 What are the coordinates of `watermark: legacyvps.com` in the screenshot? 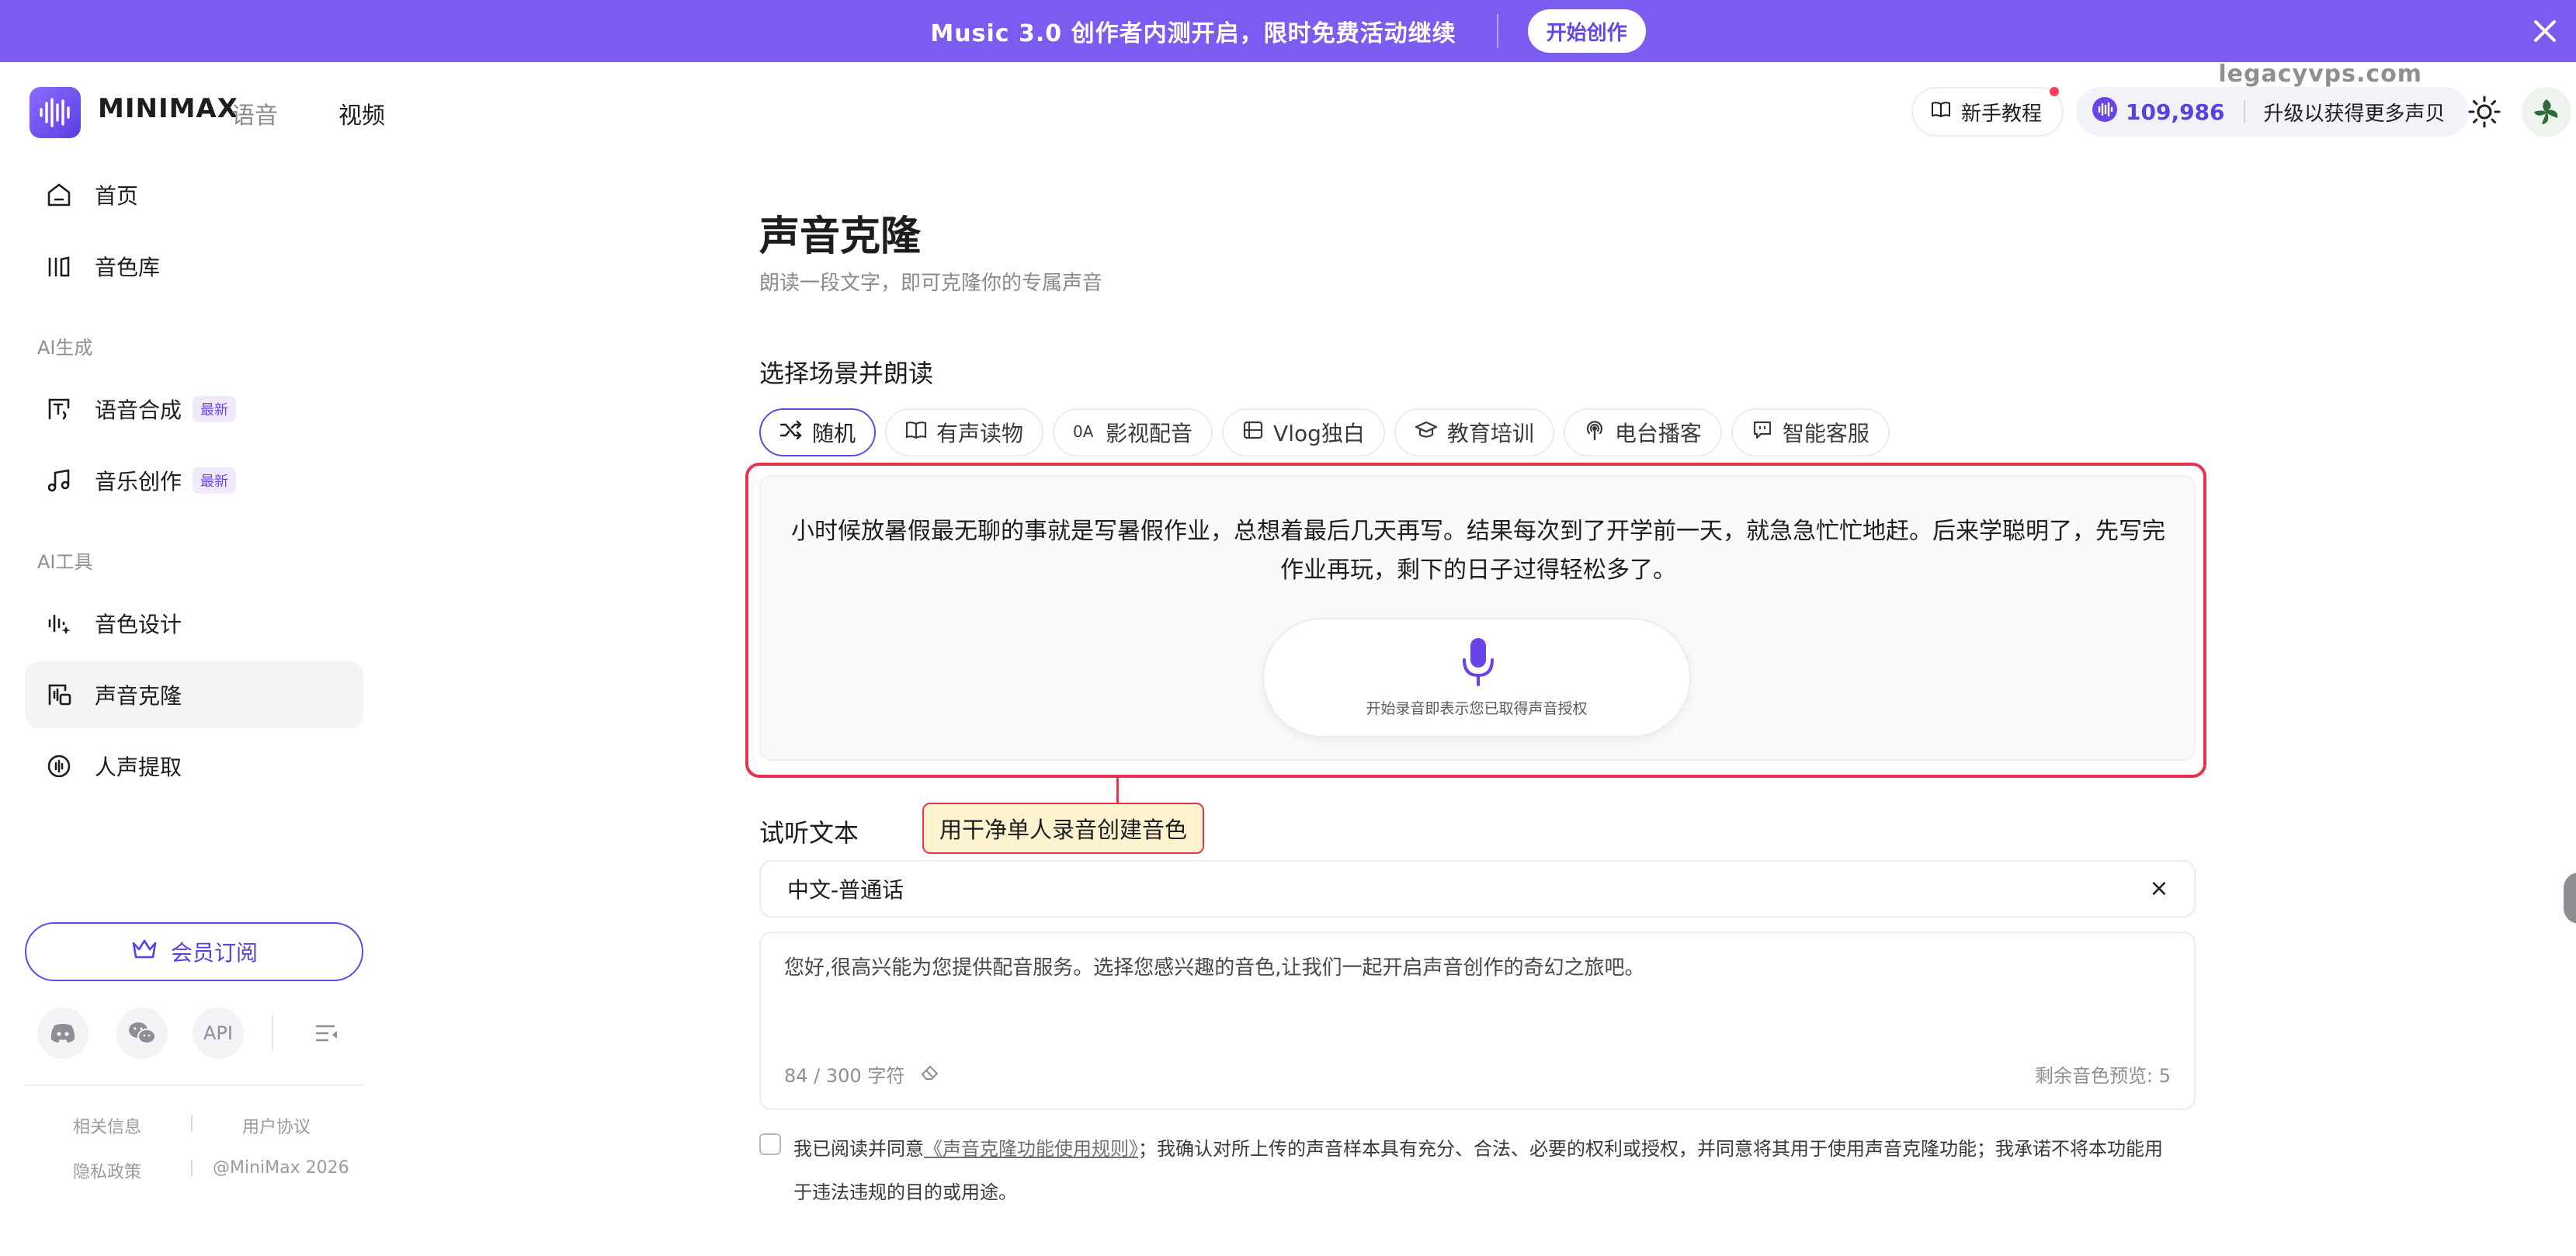 It's located at (2320, 74).